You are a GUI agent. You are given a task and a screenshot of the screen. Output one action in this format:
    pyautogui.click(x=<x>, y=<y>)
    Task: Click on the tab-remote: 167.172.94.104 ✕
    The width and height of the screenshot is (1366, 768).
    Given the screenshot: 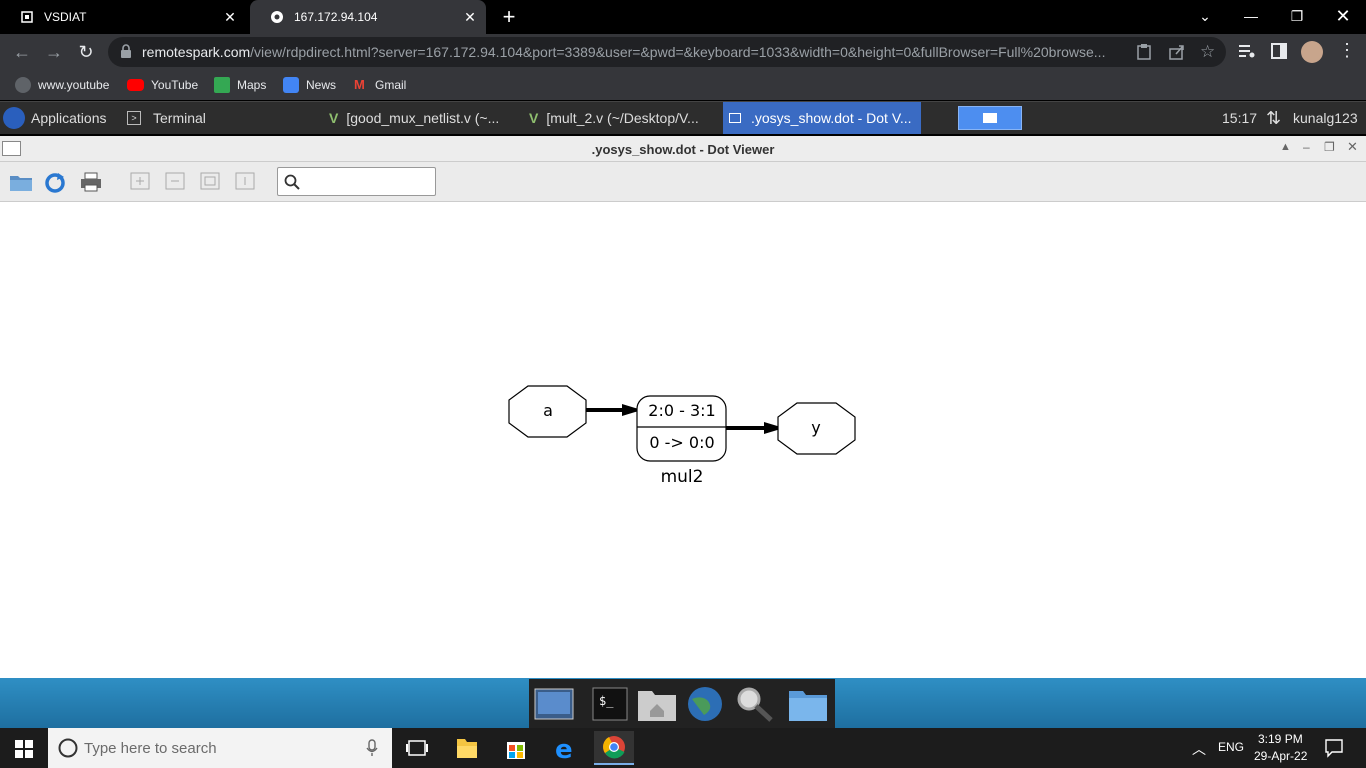 What is the action you would take?
    pyautogui.click(x=368, y=17)
    